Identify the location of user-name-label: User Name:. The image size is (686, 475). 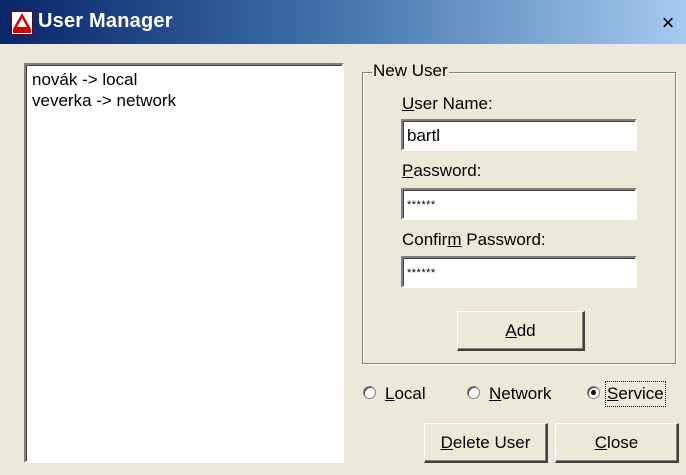
(447, 104).